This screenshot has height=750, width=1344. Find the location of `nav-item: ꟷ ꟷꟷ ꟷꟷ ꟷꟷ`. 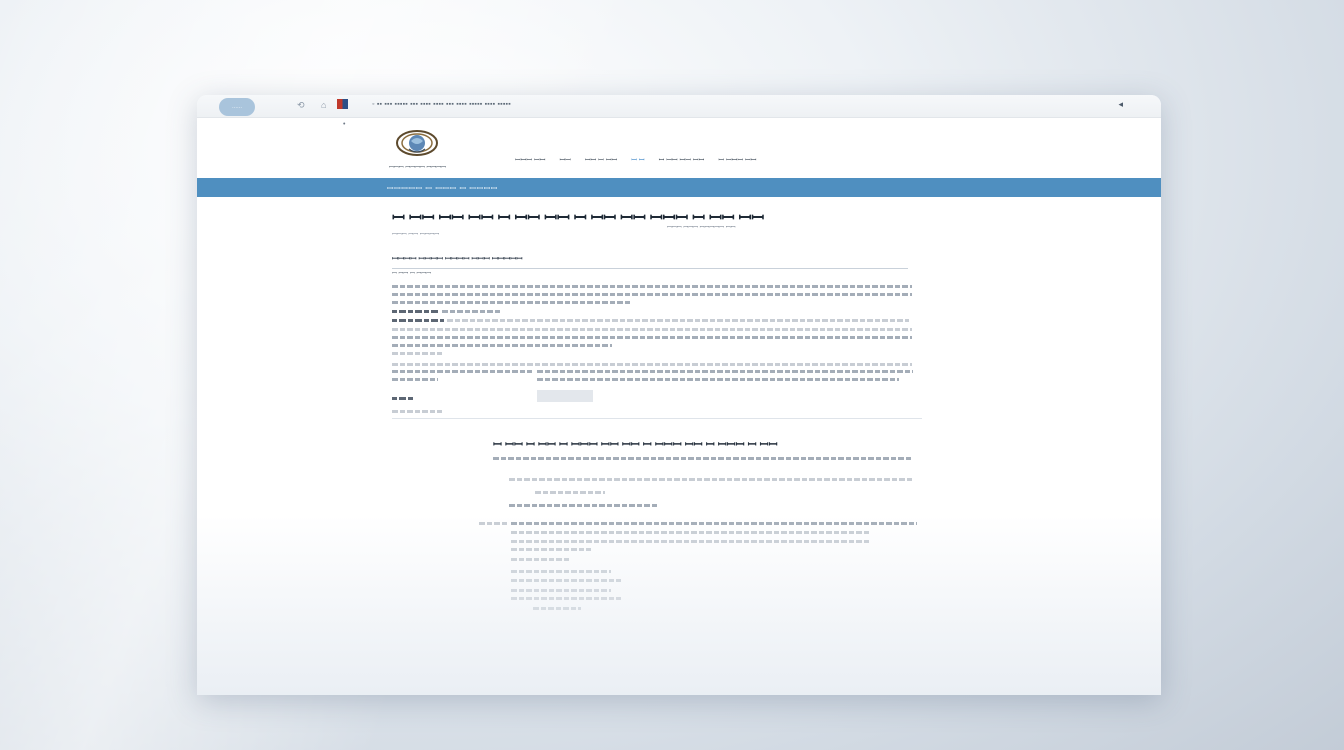

nav-item: ꟷ ꟷꟷ ꟷꟷ ꟷꟷ is located at coordinates (682, 160).